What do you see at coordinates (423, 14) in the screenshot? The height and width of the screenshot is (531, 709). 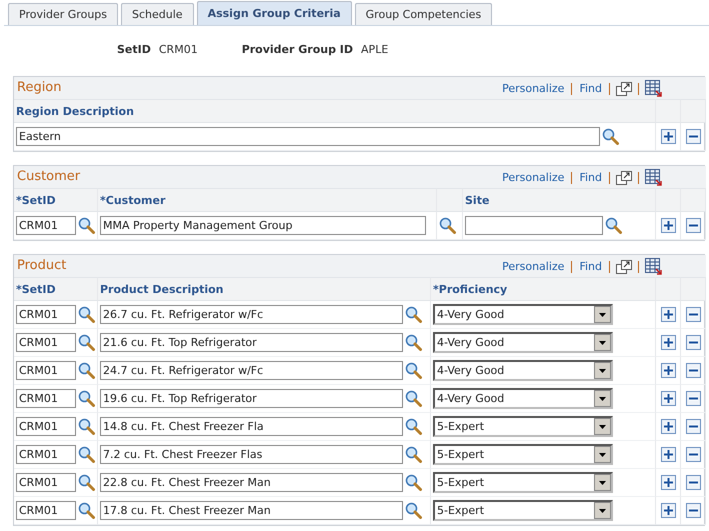 I see `tab: Group Competencies` at bounding box center [423, 14].